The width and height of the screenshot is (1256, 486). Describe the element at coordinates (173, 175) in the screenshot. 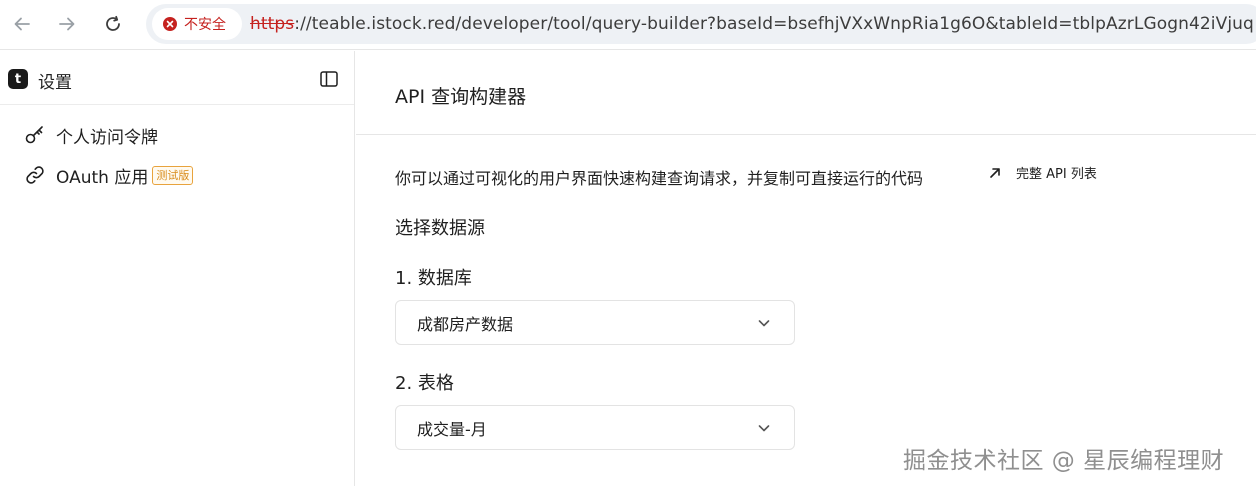

I see `beta-badge: 测试版` at that location.